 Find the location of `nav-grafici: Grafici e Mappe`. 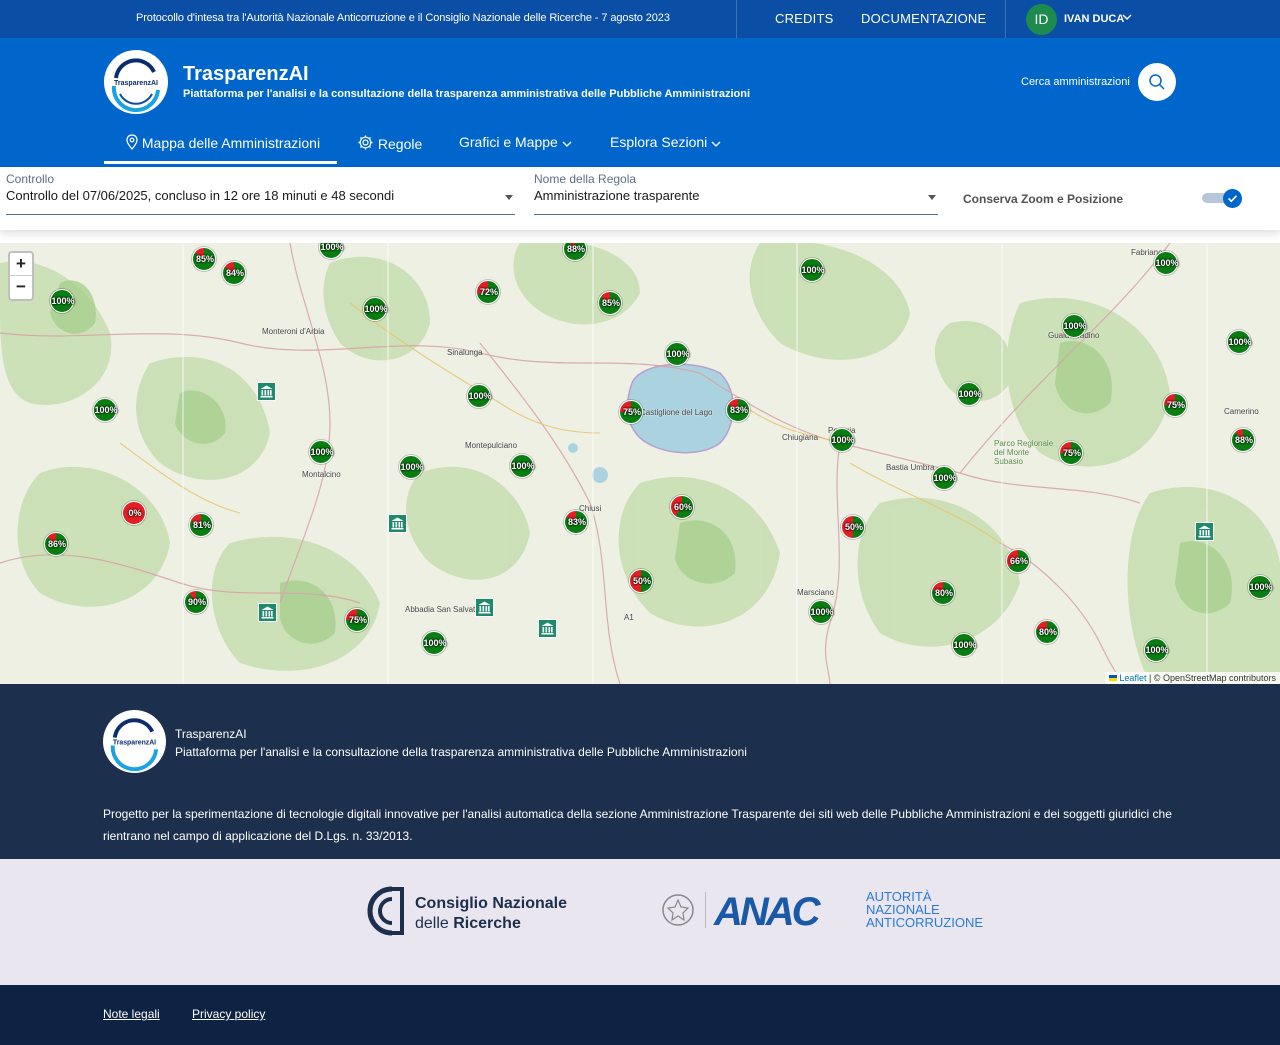

nav-grafici: Grafici e Mappe is located at coordinates (515, 142).